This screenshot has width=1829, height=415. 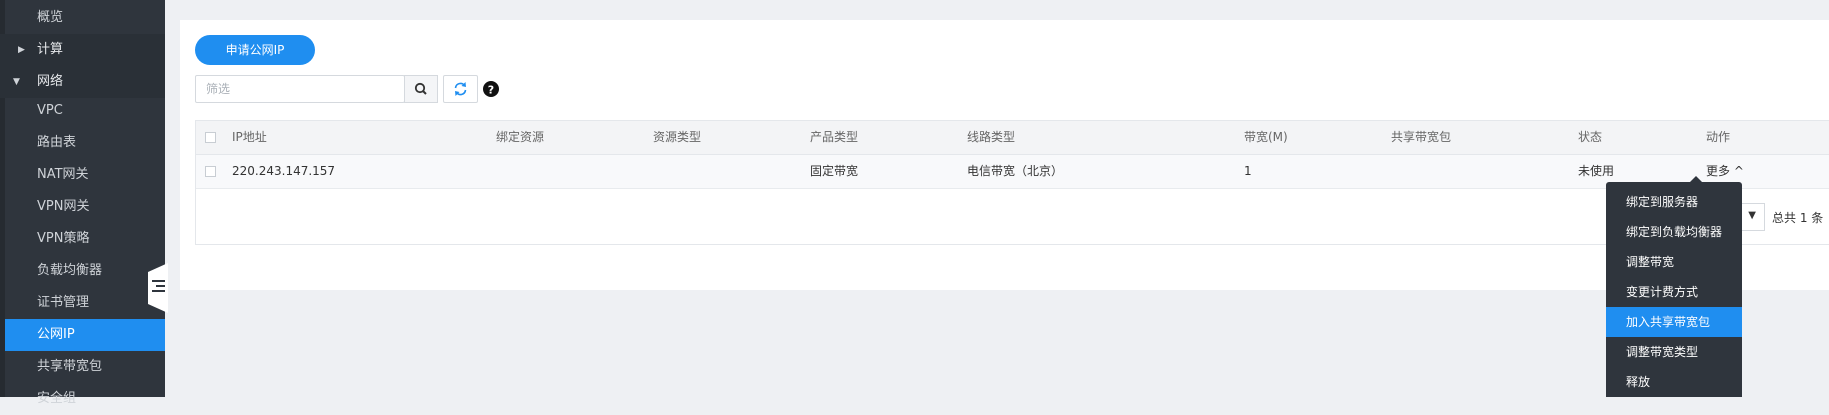 What do you see at coordinates (63, 238) in the screenshot?
I see `sidebar-item-label: VPN策略` at bounding box center [63, 238].